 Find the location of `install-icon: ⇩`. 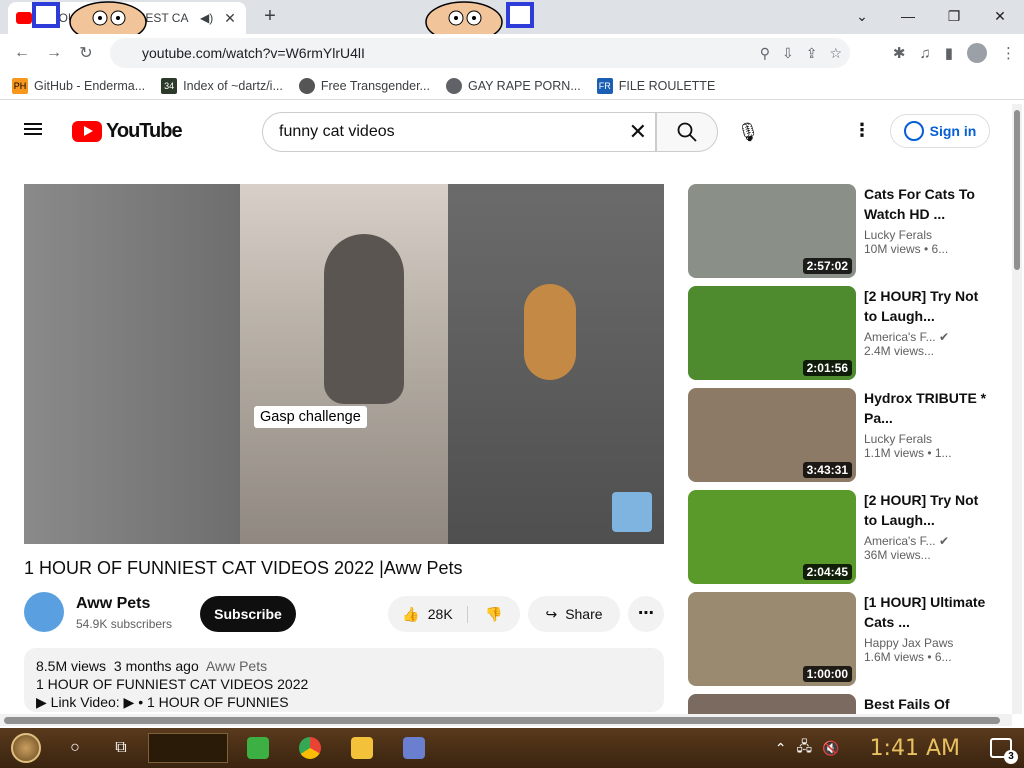

install-icon: ⇩ is located at coordinates (788, 53).